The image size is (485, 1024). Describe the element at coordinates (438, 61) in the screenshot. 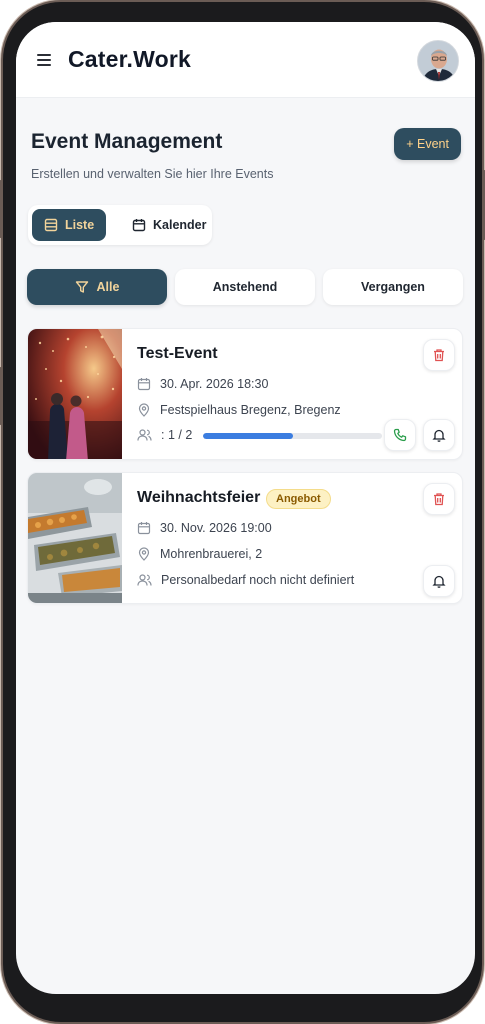

I see `user-avatar` at that location.